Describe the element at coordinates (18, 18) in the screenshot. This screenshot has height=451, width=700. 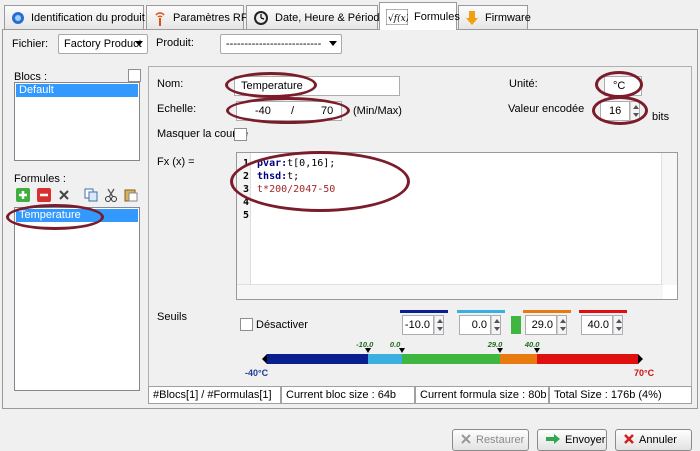
I see `ident-icon` at that location.